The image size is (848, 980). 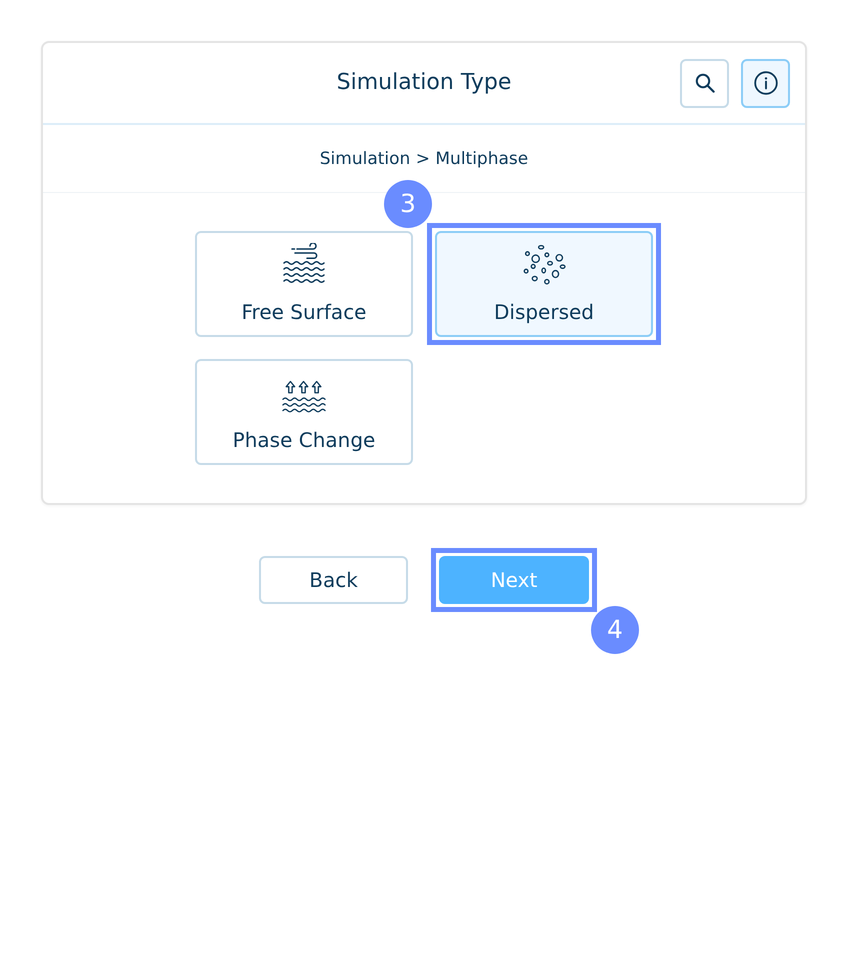 I want to click on wind-waves-icon, so click(x=304, y=264).